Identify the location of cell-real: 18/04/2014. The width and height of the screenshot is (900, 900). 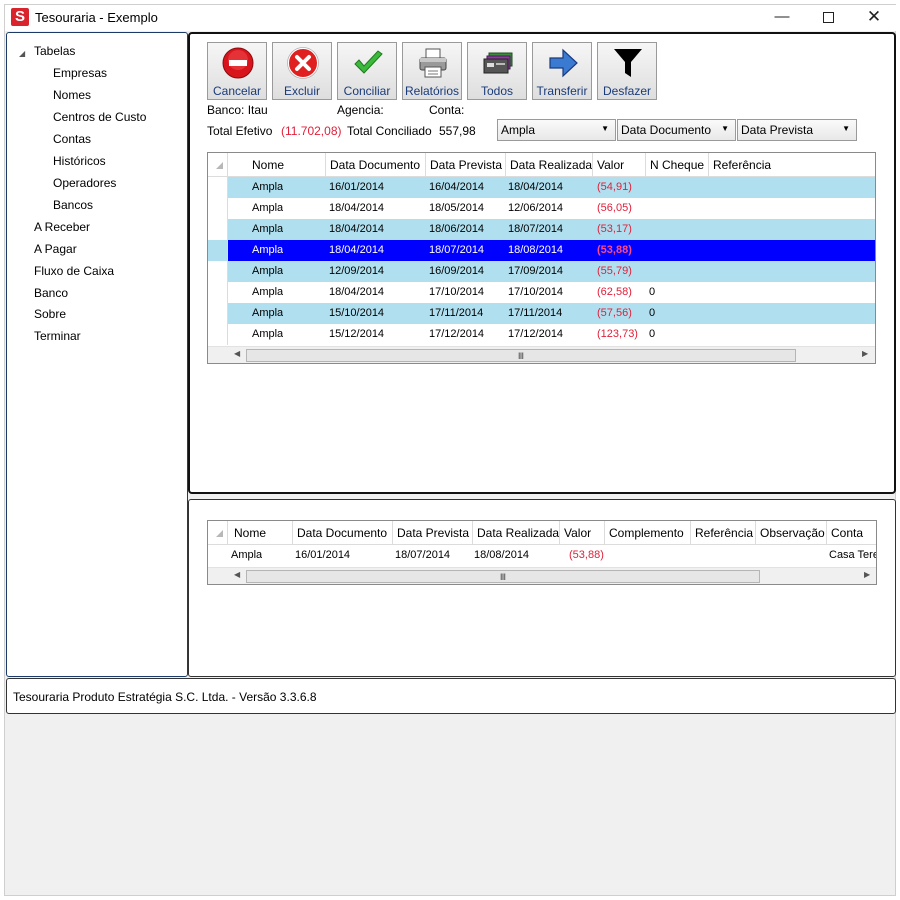
(535, 187).